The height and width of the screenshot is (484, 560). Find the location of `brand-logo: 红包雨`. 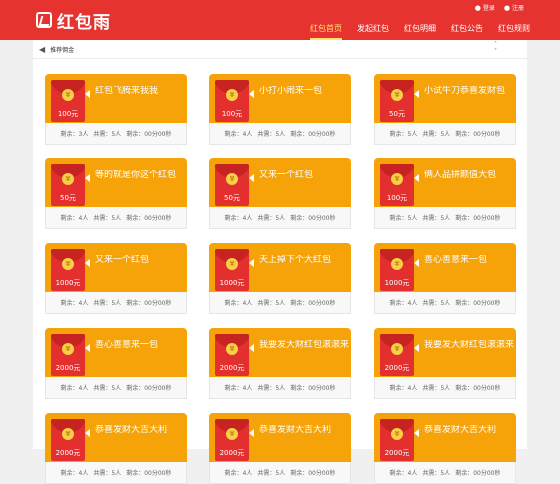

brand-logo: 红包雨 is located at coordinates (73, 21).